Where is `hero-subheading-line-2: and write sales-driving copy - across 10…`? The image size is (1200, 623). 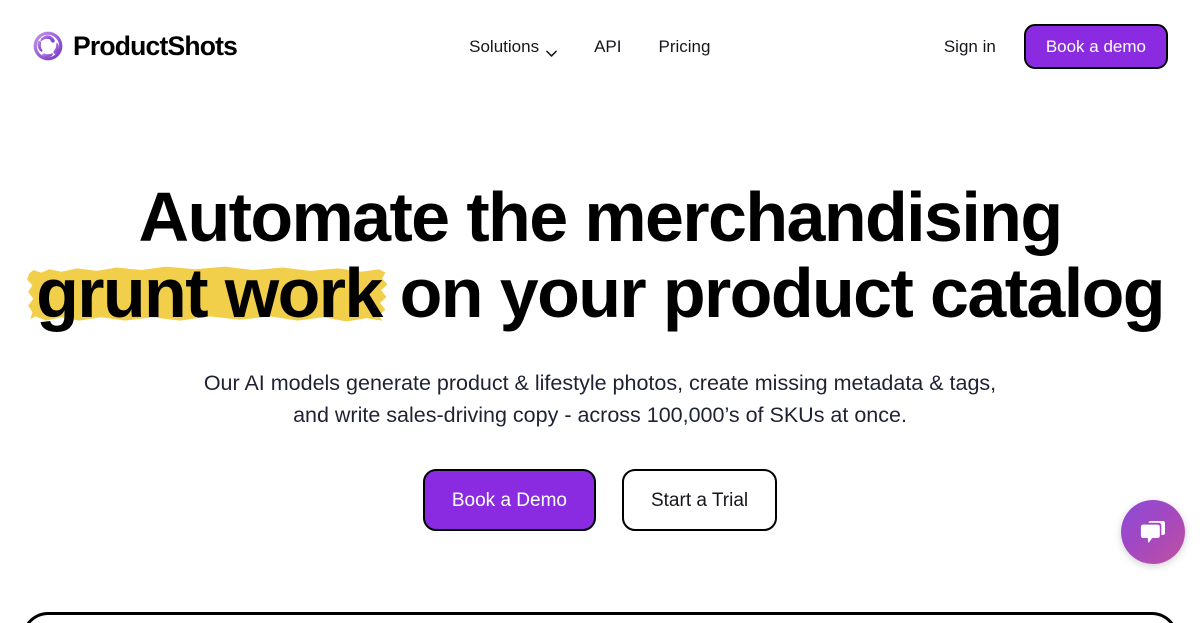 hero-subheading-line-2: and write sales-driving copy - across 10… is located at coordinates (600, 414).